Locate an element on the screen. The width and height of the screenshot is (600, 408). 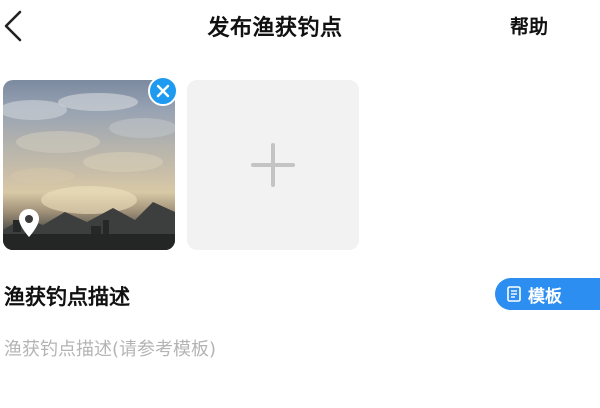
add-photo-button is located at coordinates (273, 165).